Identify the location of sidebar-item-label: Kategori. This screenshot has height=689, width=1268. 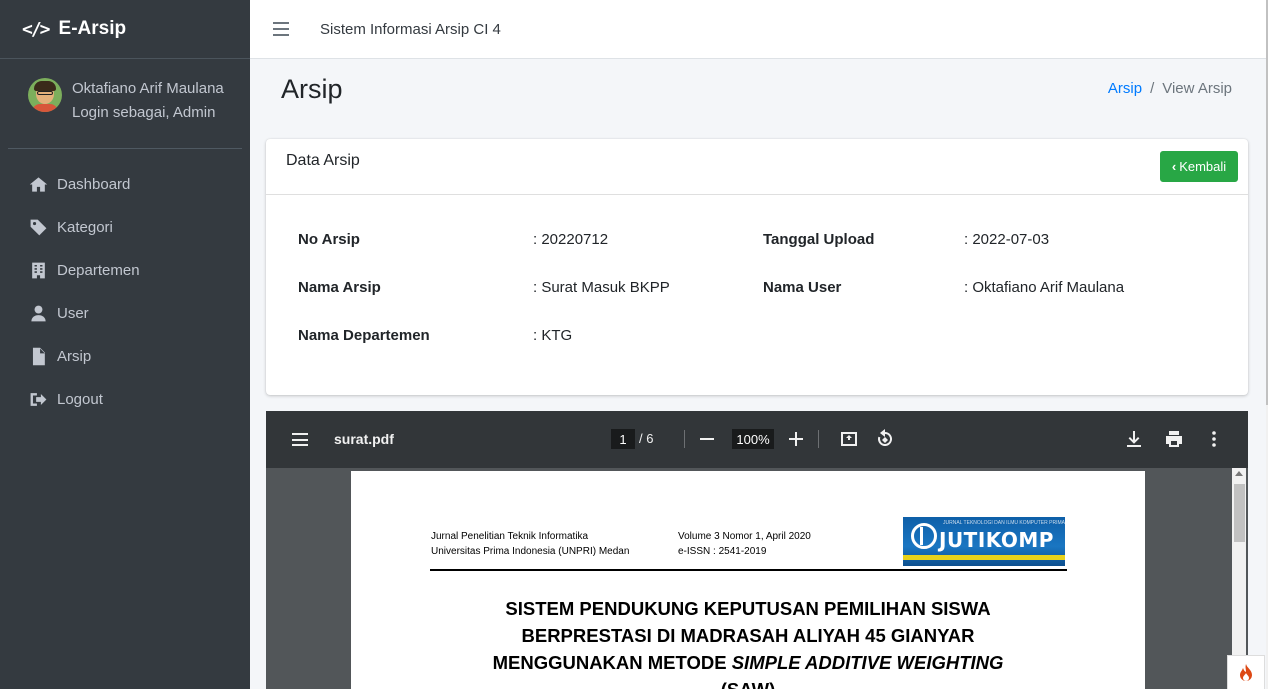
(85, 227).